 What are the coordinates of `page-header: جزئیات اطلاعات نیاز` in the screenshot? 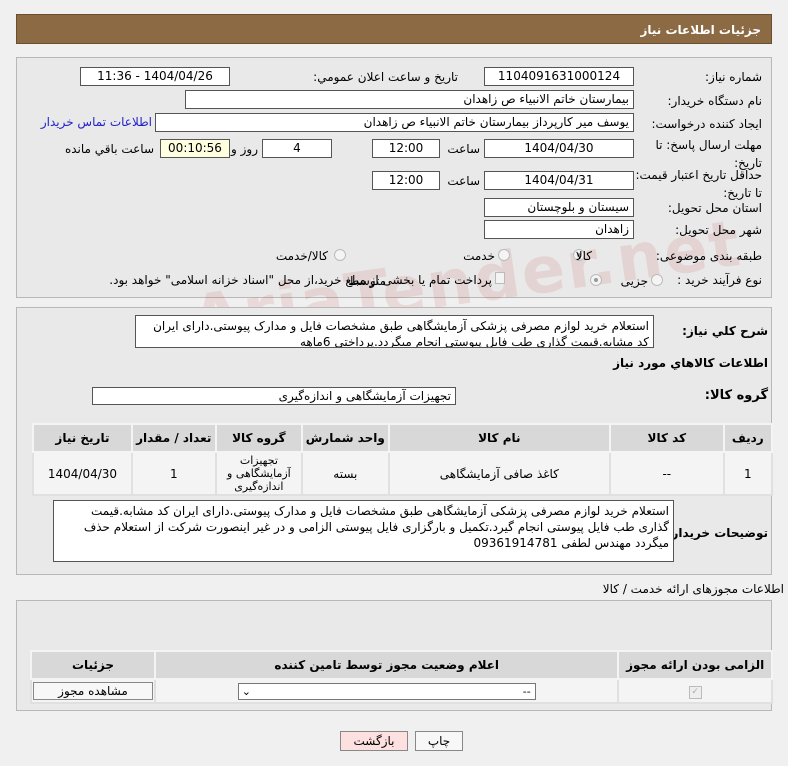 It's located at (394, 29).